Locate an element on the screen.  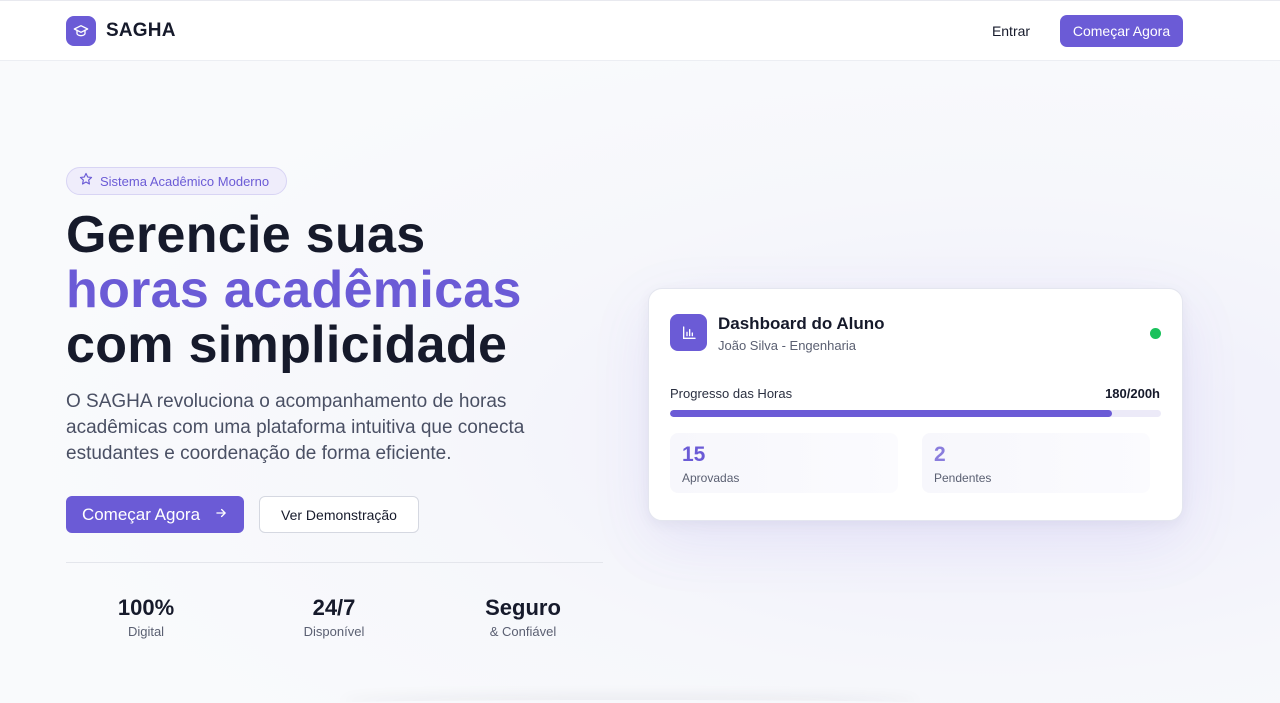
divider is located at coordinates (334, 562).